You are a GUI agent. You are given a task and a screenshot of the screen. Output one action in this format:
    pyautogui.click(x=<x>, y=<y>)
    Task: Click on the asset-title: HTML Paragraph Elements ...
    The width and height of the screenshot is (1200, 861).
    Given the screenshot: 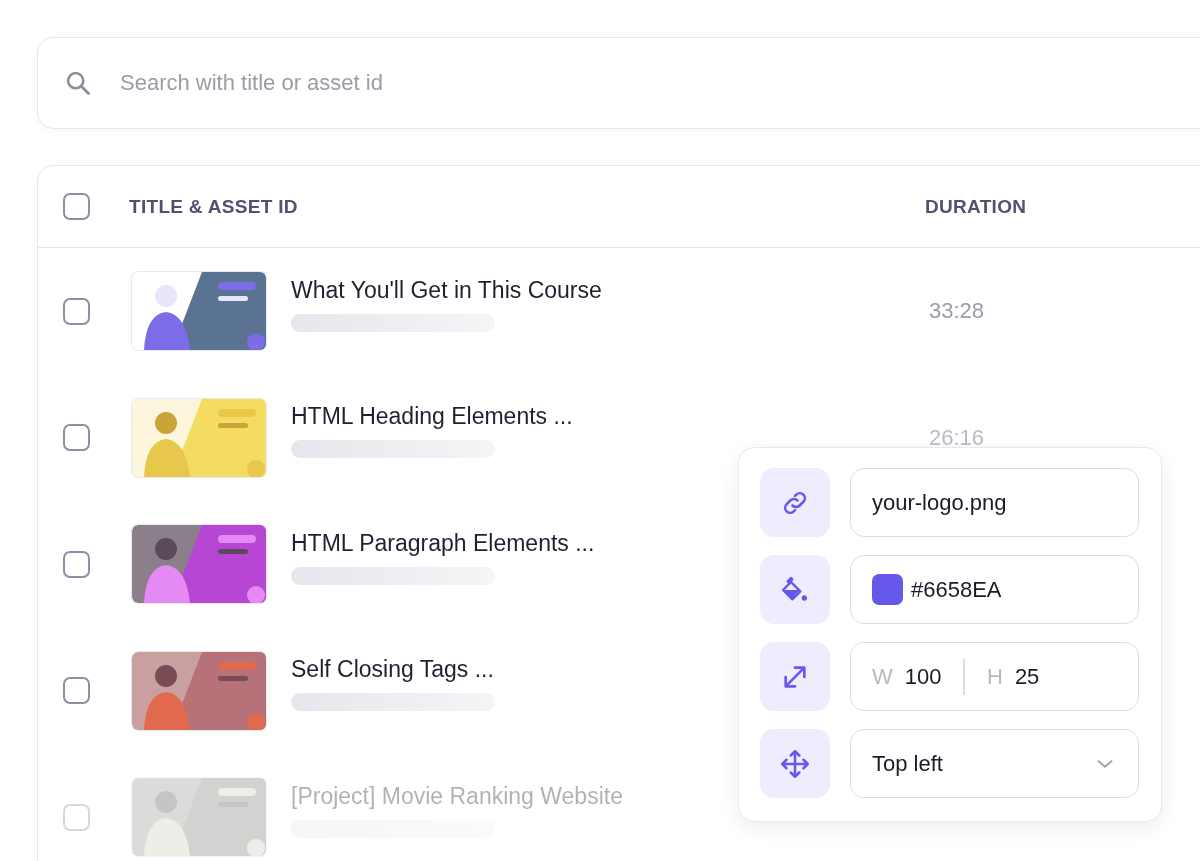 What is the action you would take?
    pyautogui.click(x=443, y=543)
    